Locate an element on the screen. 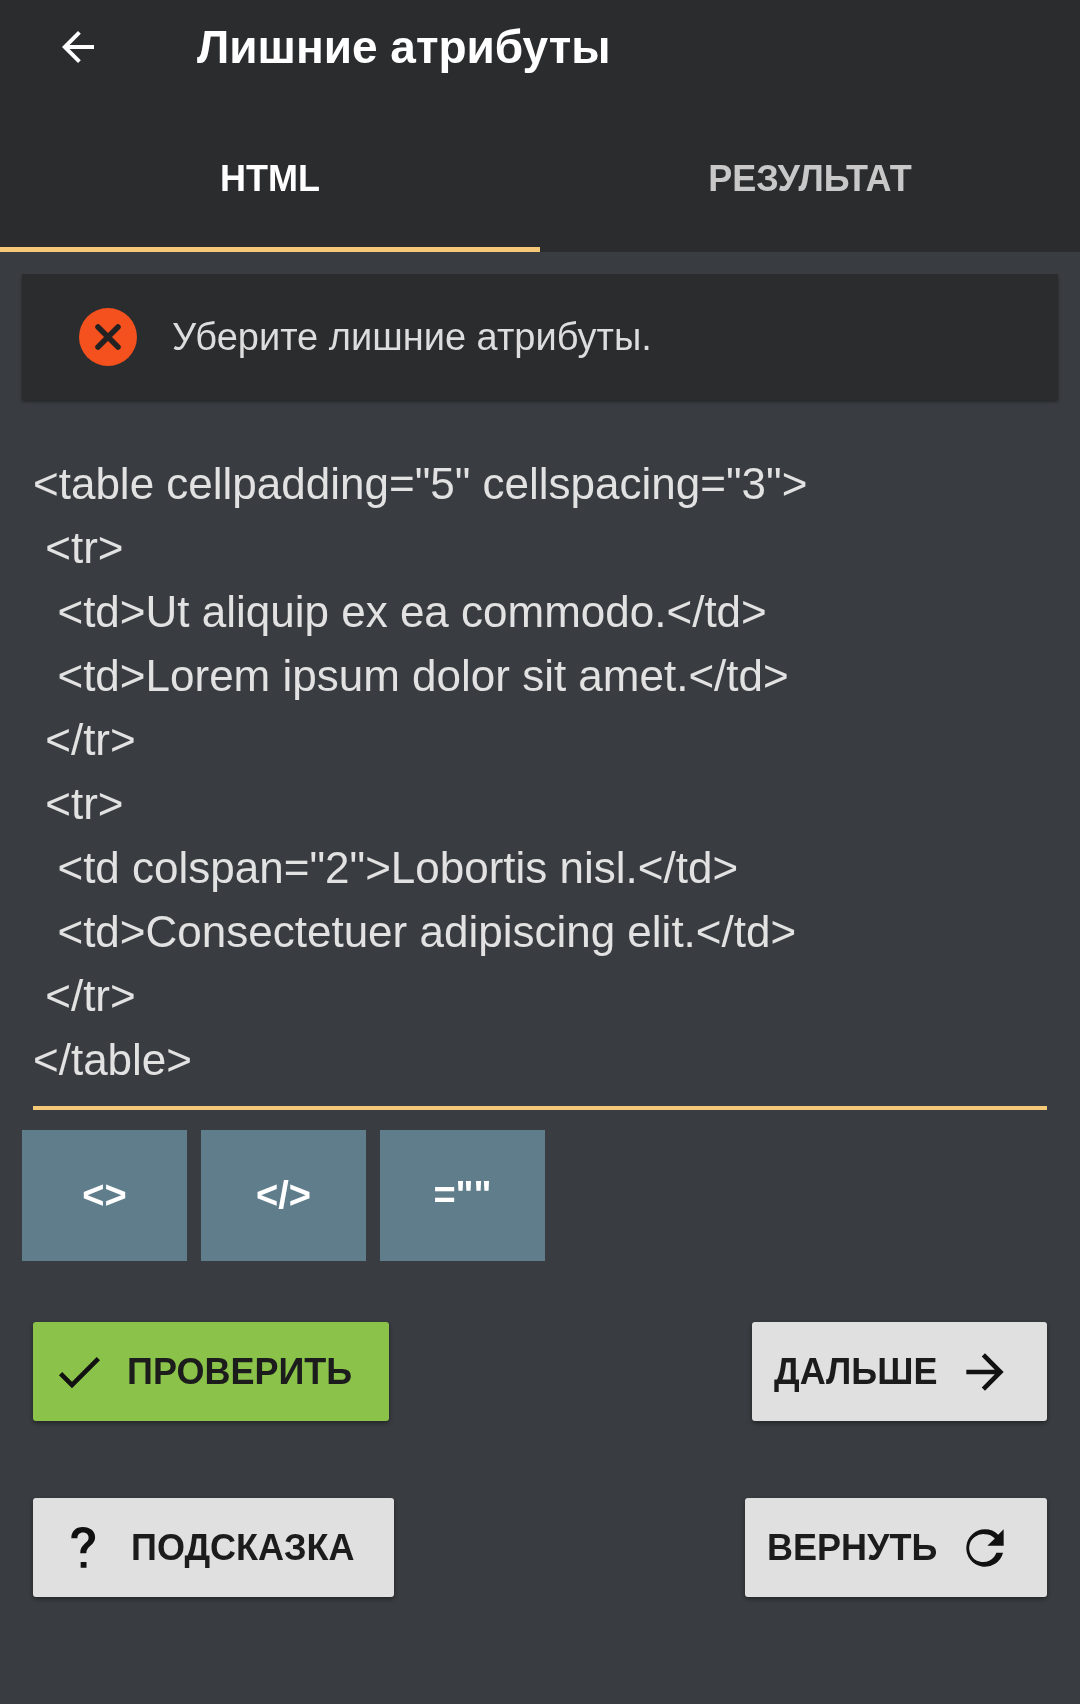 The image size is (1080, 1704). message-text: Уберите лишние атрибуты. is located at coordinates (412, 337).